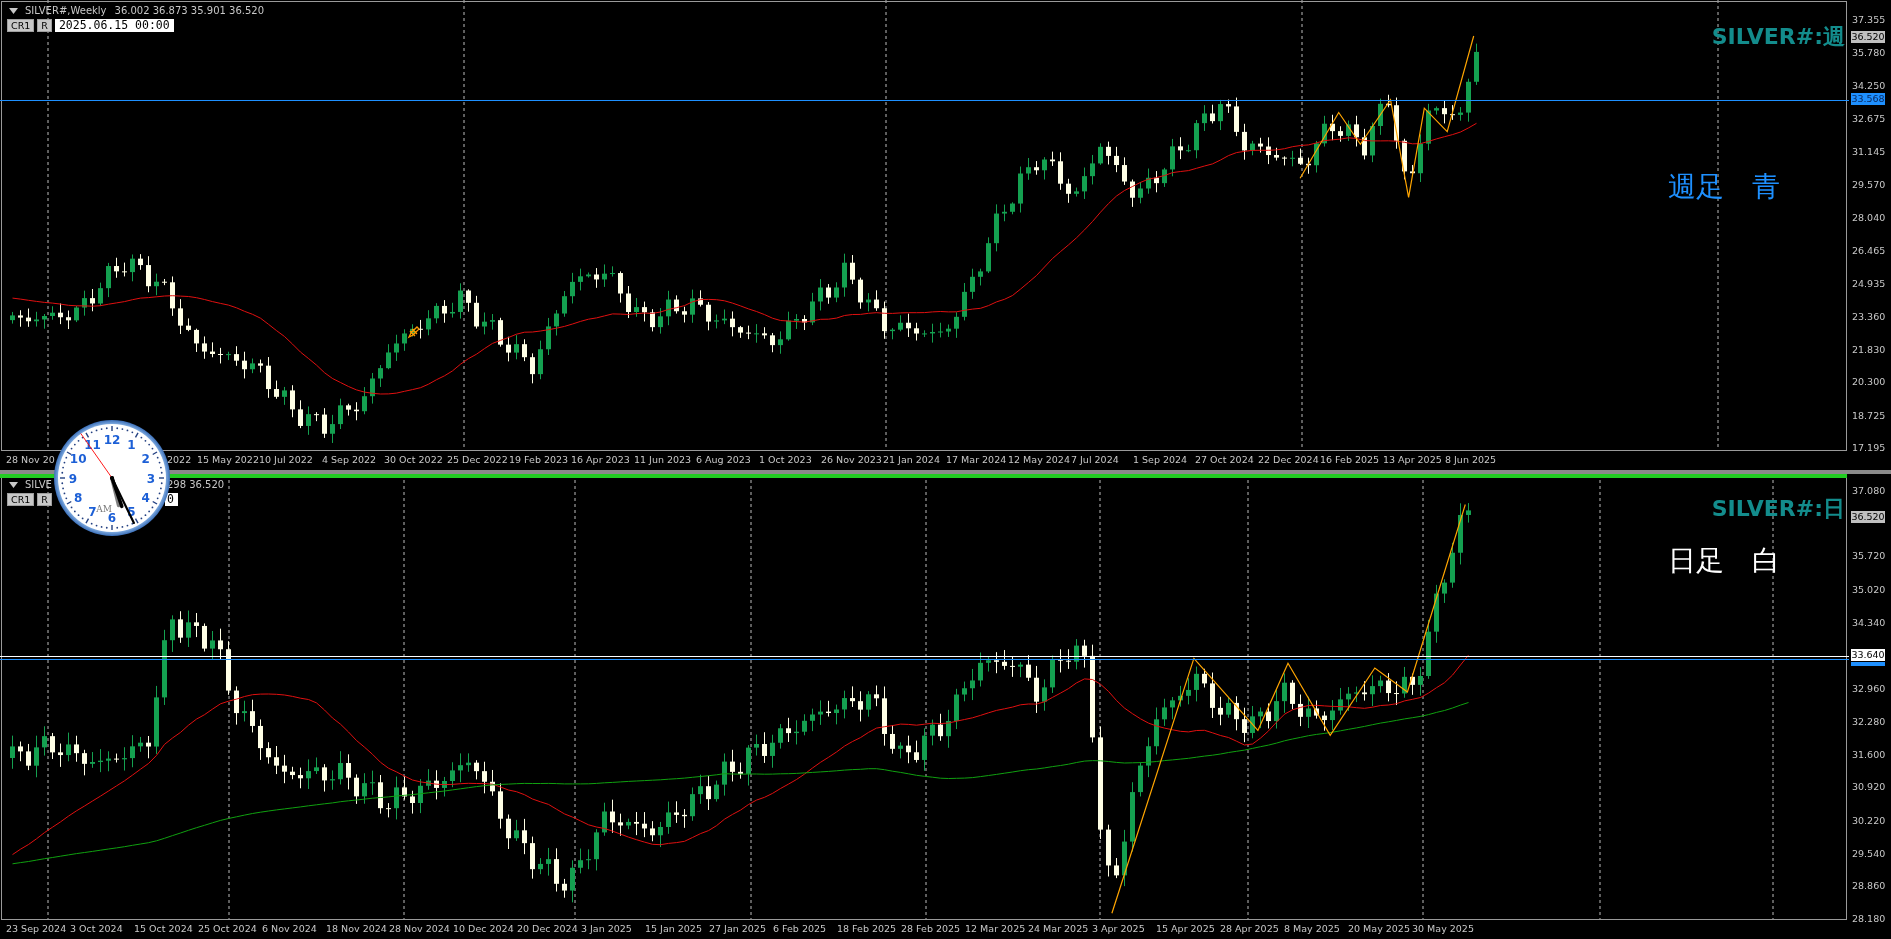  I want to click on clock-numeral: 7, so click(92, 512).